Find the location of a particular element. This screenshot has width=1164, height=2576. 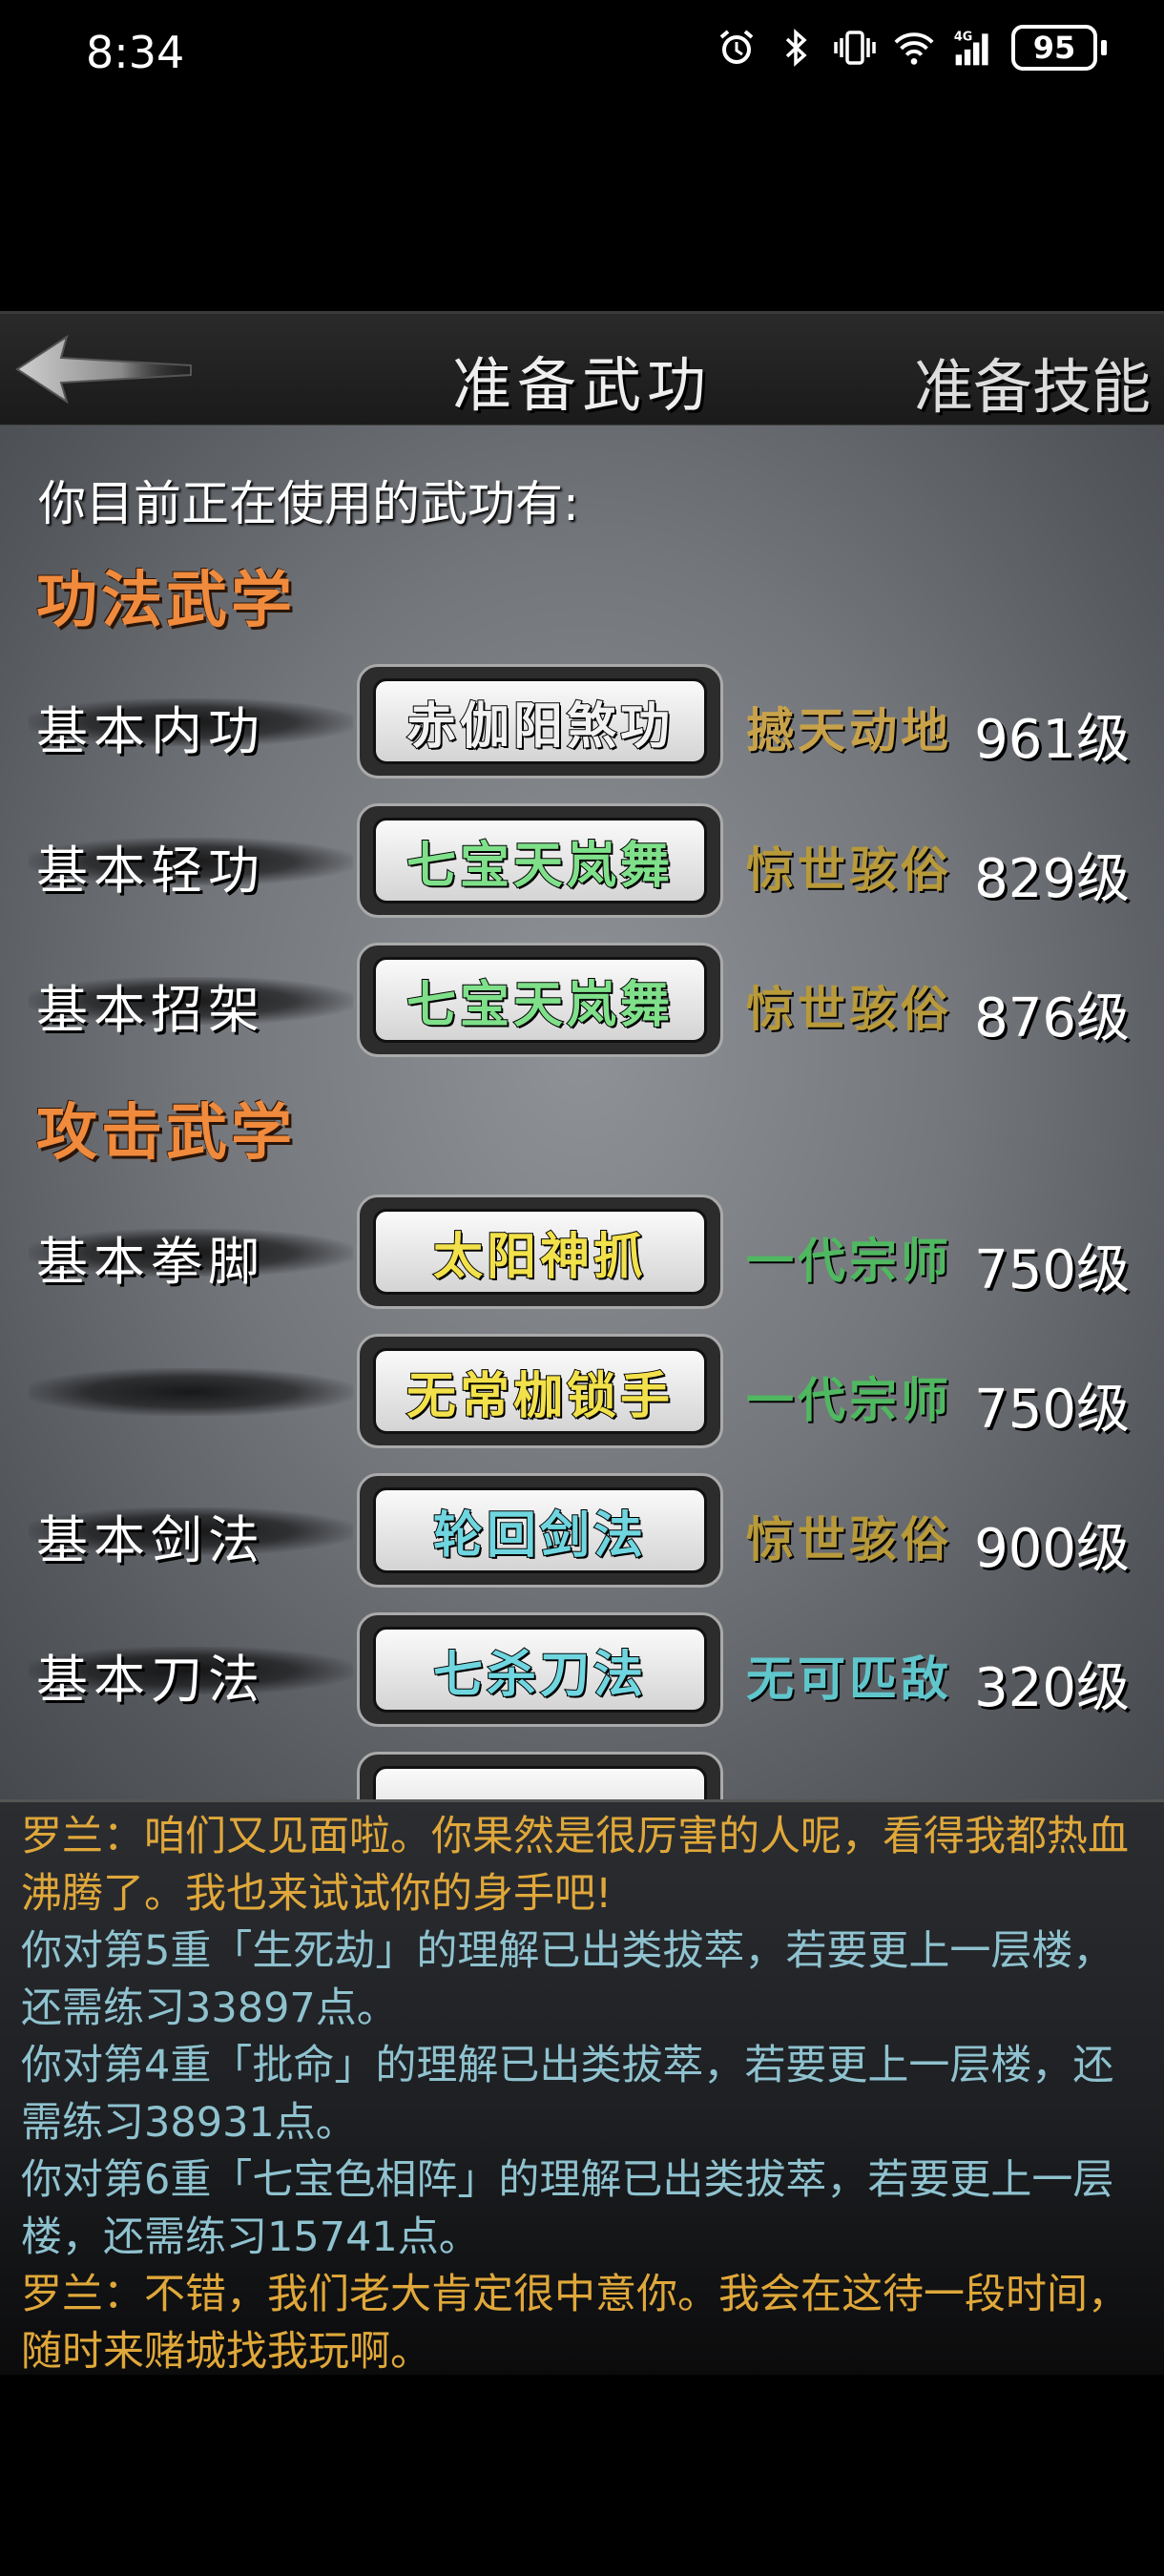

battery-icon: 95 is located at coordinates (1054, 48).